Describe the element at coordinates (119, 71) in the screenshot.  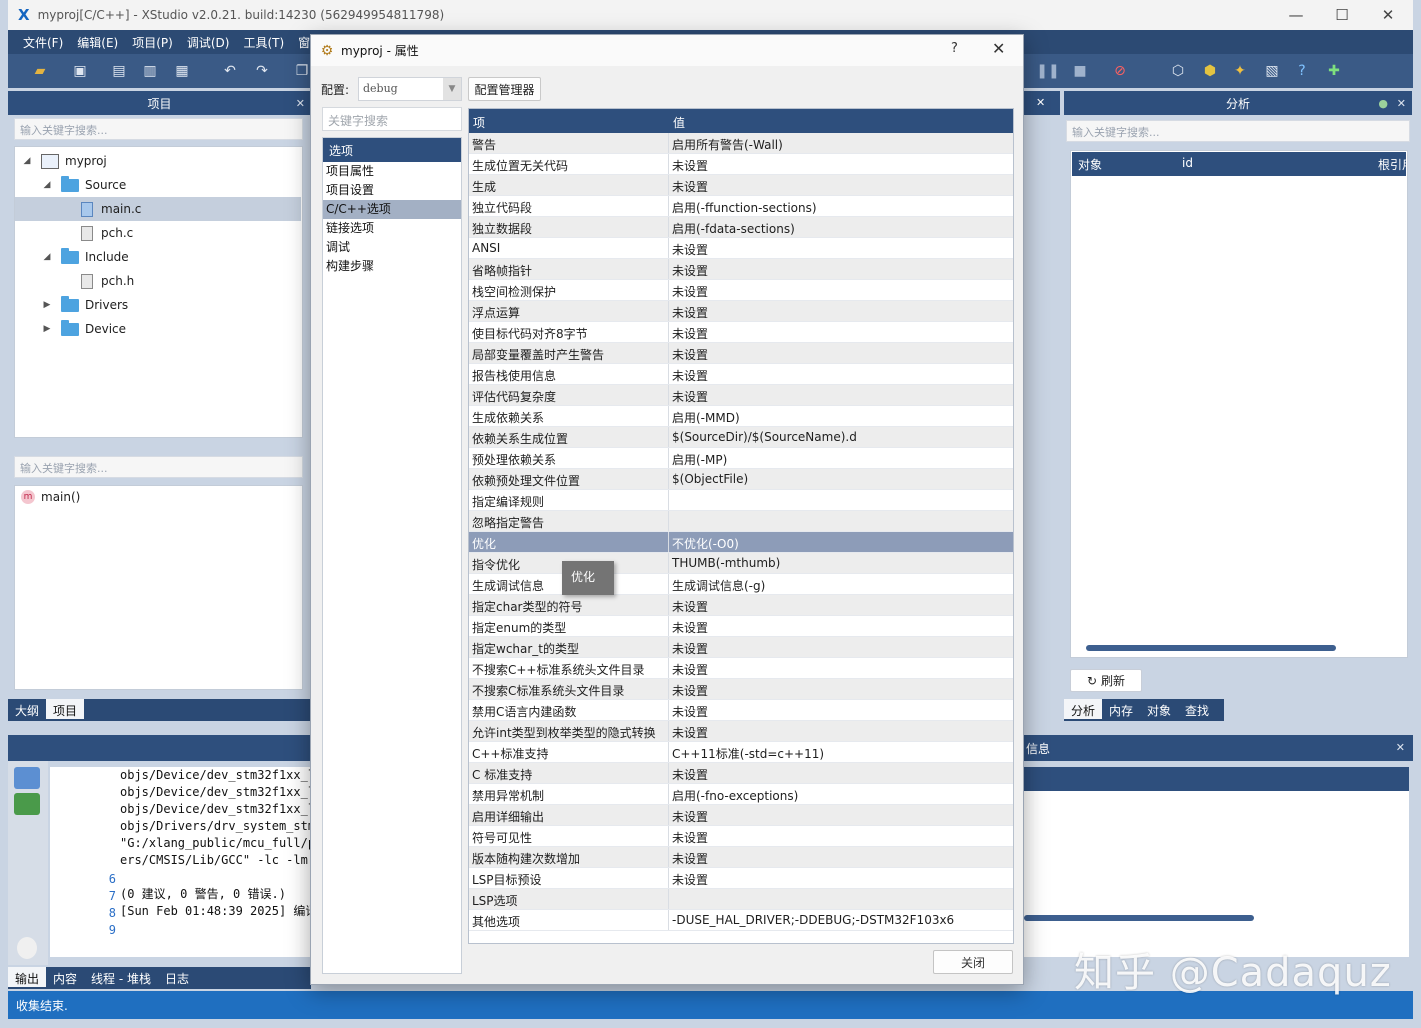
I see `save-icon: ▤` at that location.